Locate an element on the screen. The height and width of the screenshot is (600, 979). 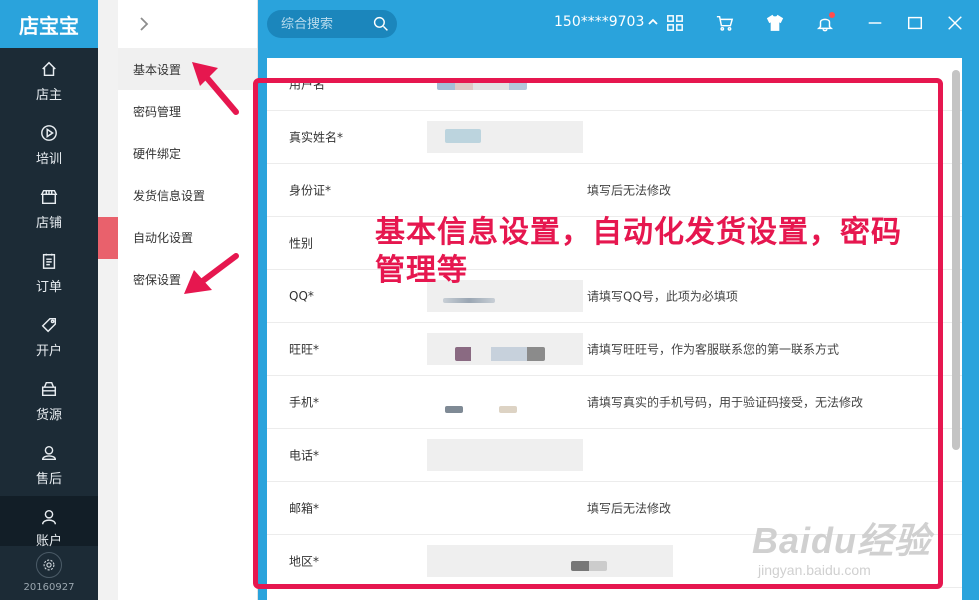
nav-label: 售后 is located at coordinates (48, 479).